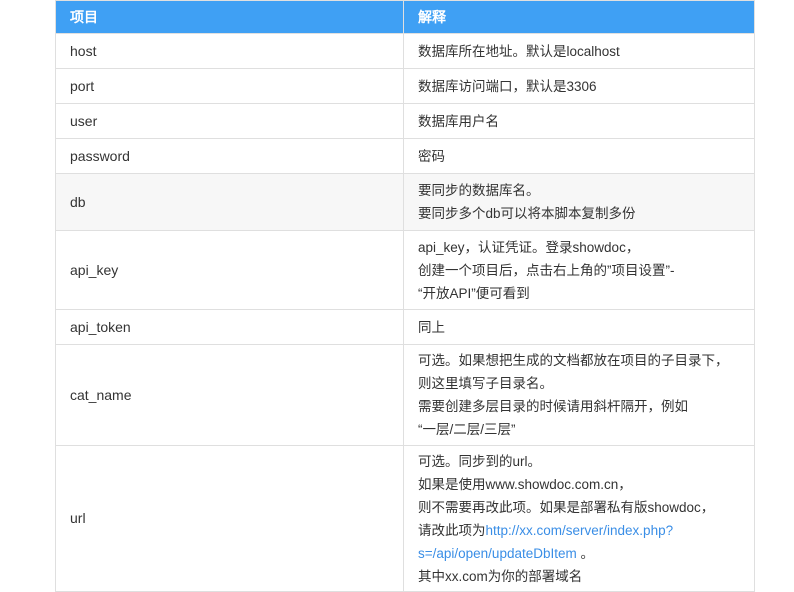  Describe the element at coordinates (497, 553) in the screenshot. I see `update-db-item-link-continued: s=/api/open/updateDbItem` at that location.